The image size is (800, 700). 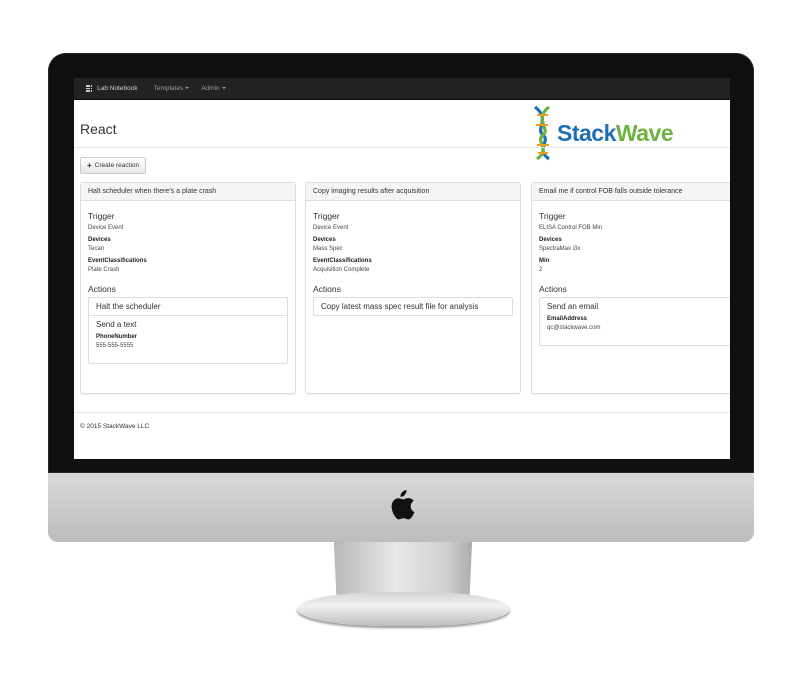 What do you see at coordinates (89, 88) in the screenshot?
I see `apps-grid-icon` at bounding box center [89, 88].